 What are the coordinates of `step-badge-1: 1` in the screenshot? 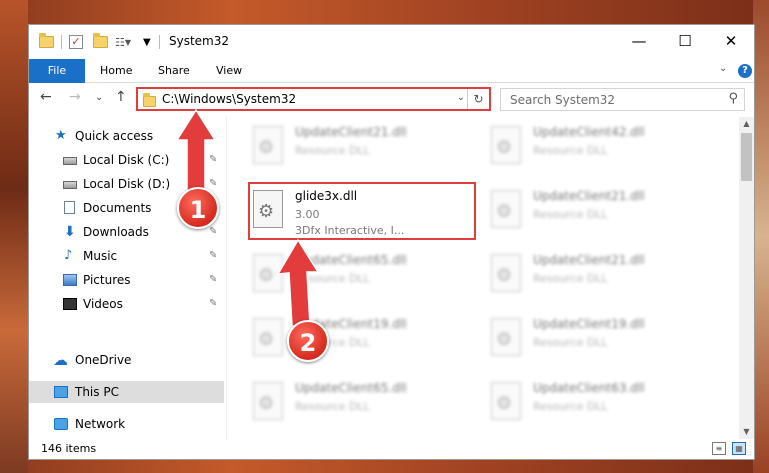 It's located at (198, 208).